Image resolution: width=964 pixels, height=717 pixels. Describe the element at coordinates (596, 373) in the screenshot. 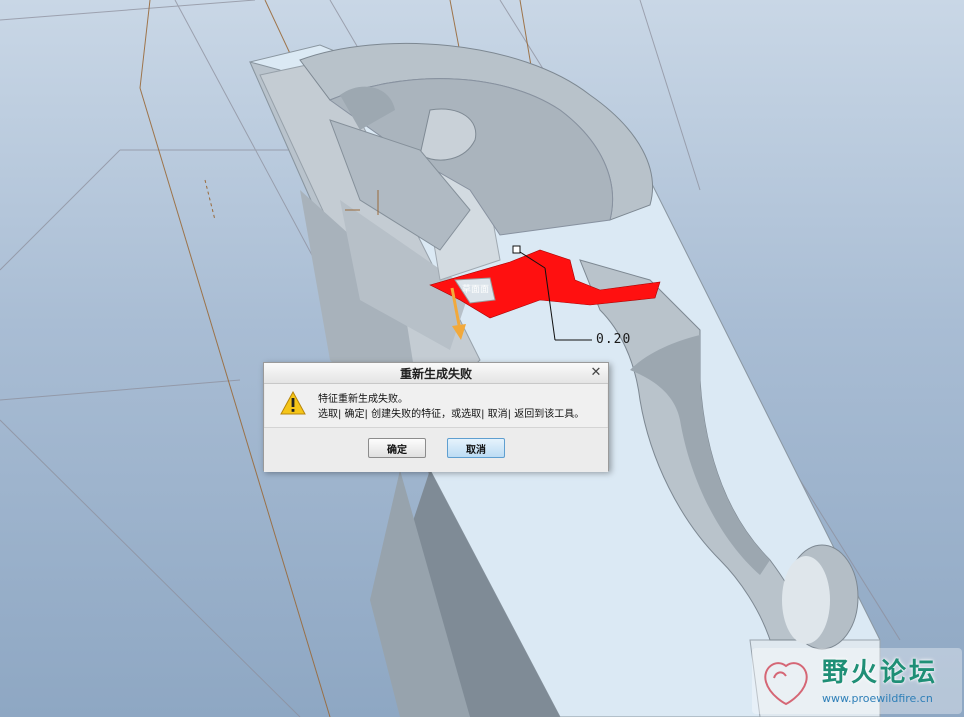

I see `close-icon: ✕` at that location.